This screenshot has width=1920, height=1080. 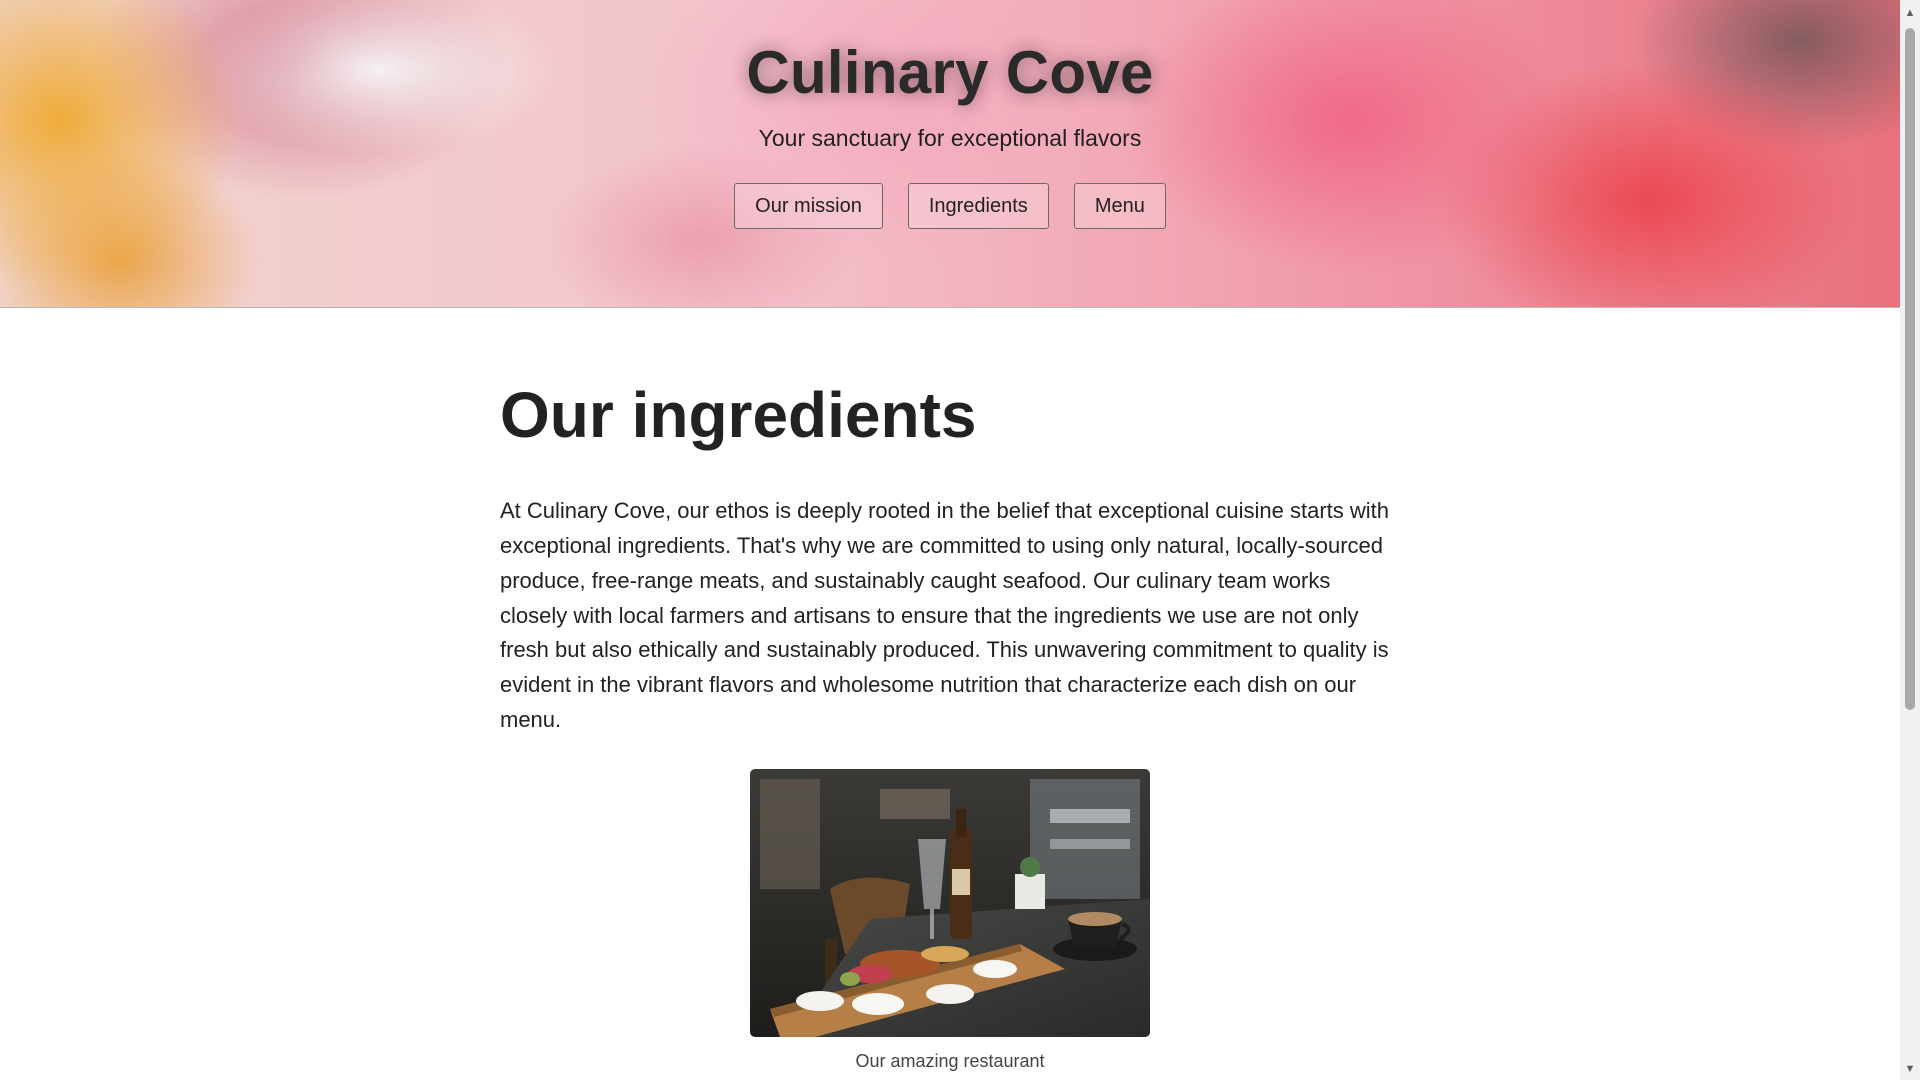 What do you see at coordinates (950, 1061) in the screenshot?
I see `photo-caption: Our amazing restaurant` at bounding box center [950, 1061].